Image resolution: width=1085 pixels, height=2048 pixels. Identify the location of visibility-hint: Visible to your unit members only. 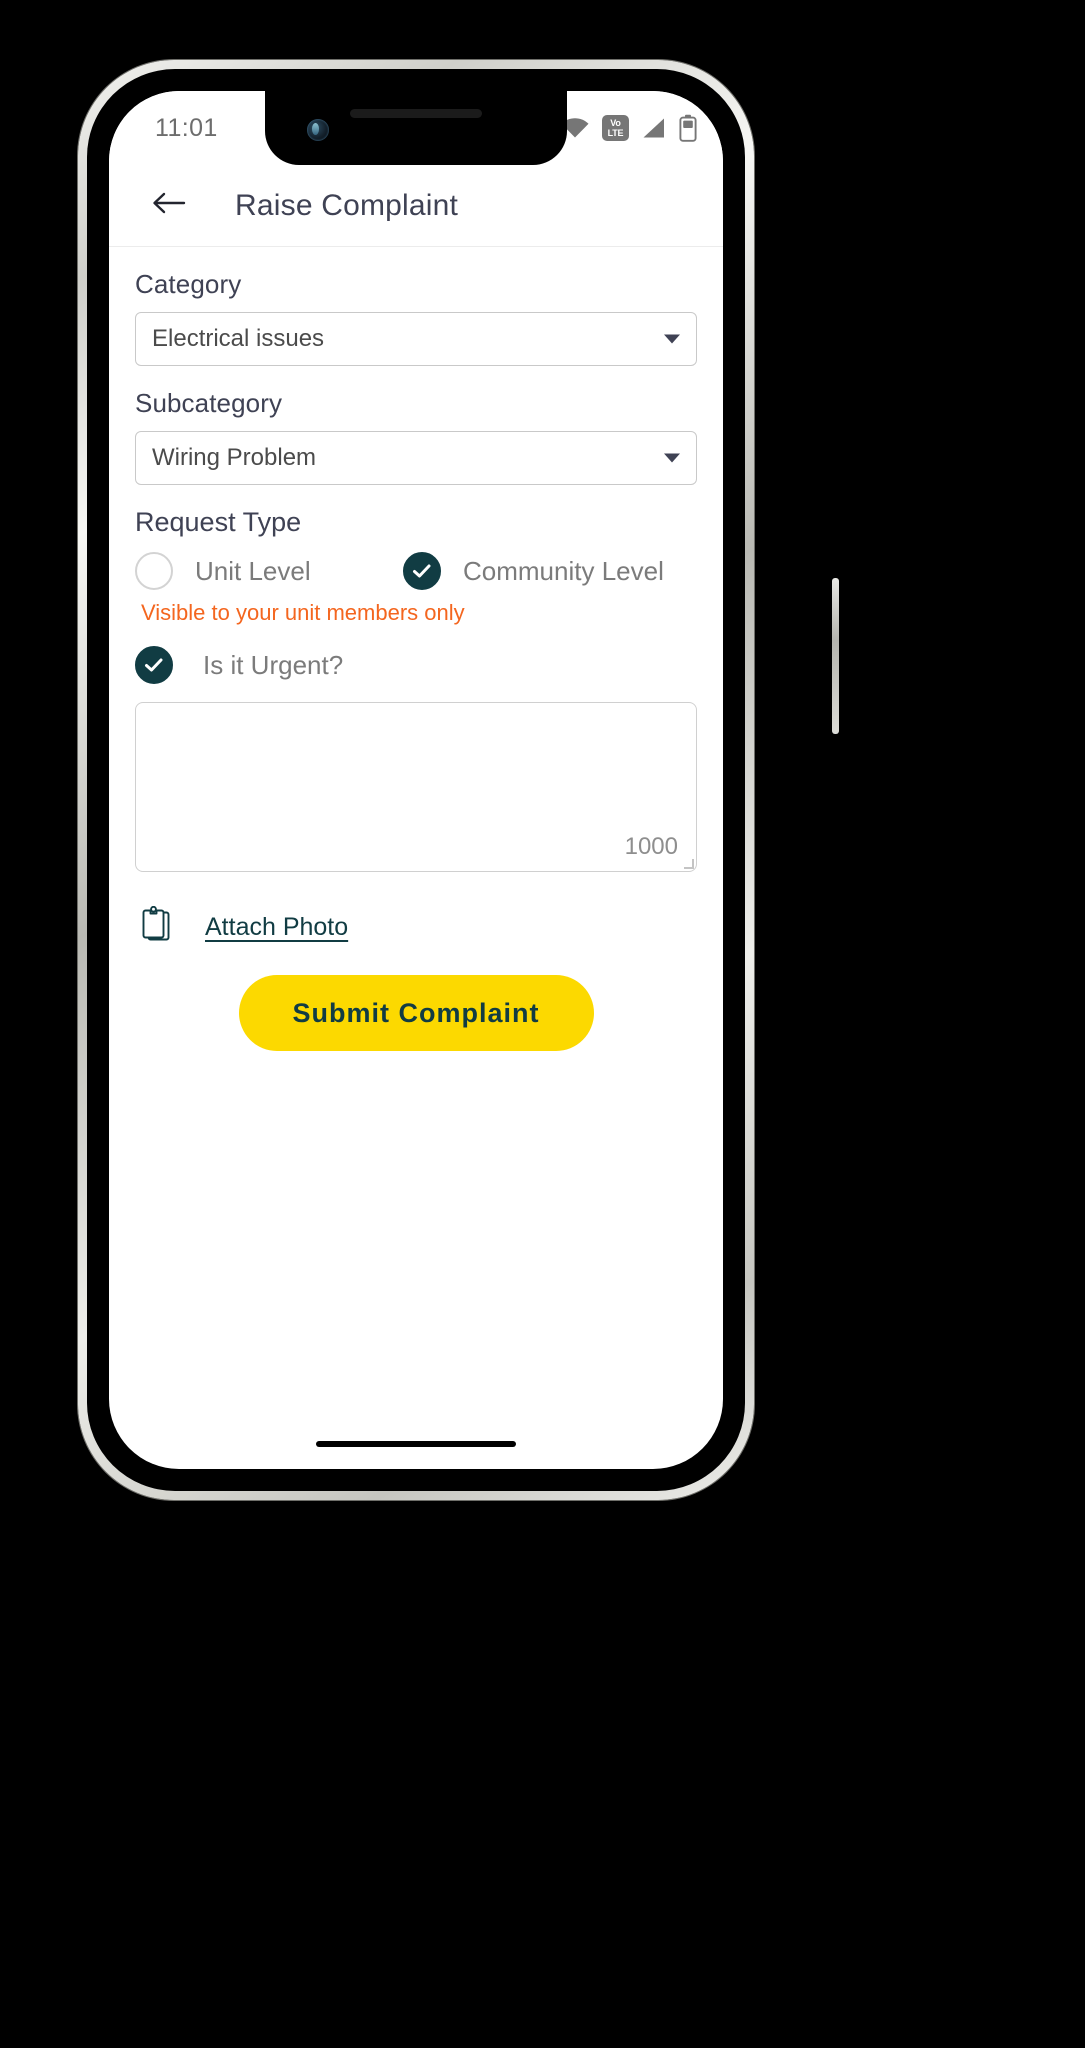
(303, 612).